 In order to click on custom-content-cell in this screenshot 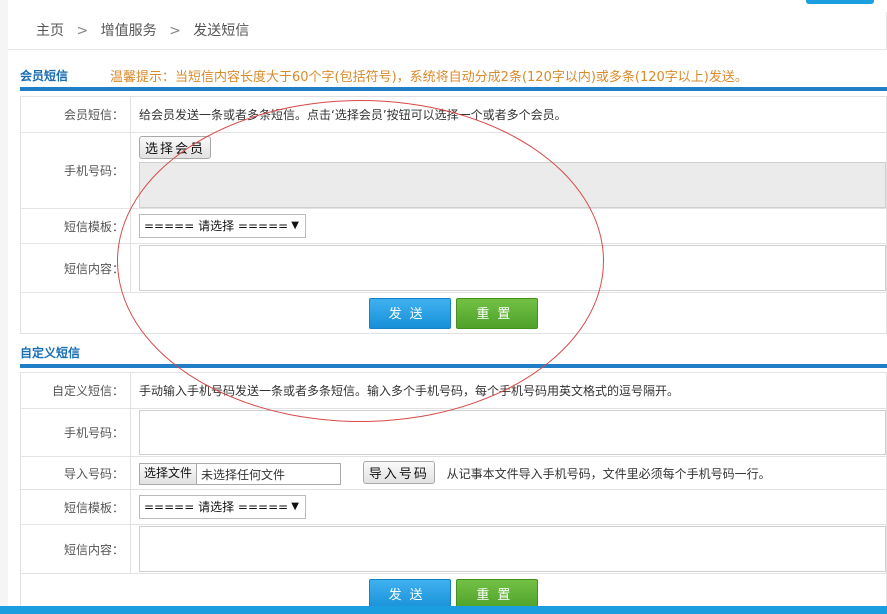, I will do `click(508, 549)`.